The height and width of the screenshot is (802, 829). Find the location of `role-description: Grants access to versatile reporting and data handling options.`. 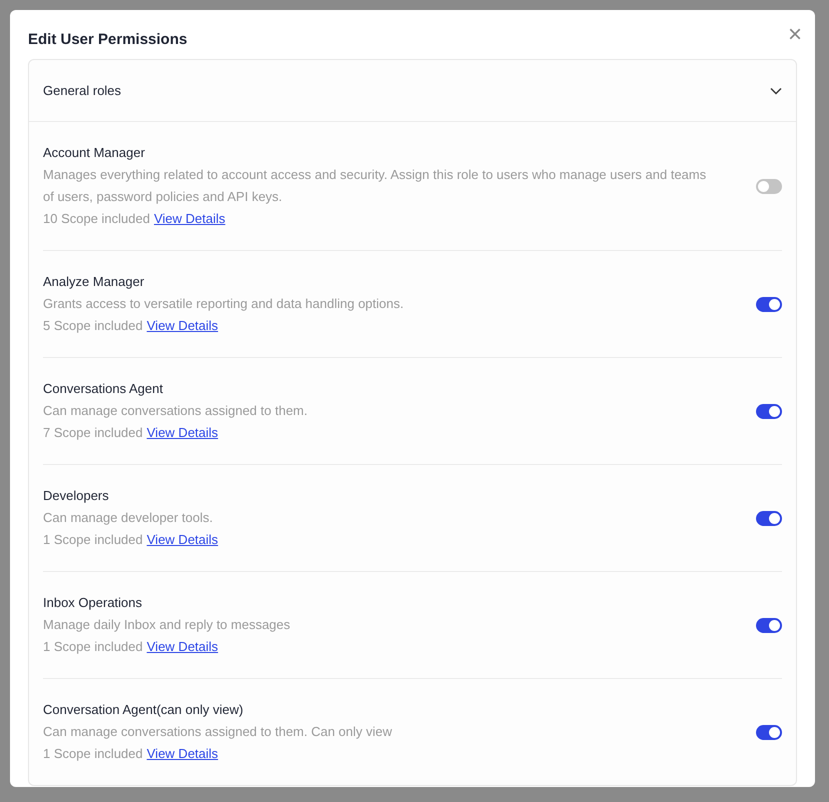

role-description: Grants access to versatile reporting and data handling options. is located at coordinates (224, 304).